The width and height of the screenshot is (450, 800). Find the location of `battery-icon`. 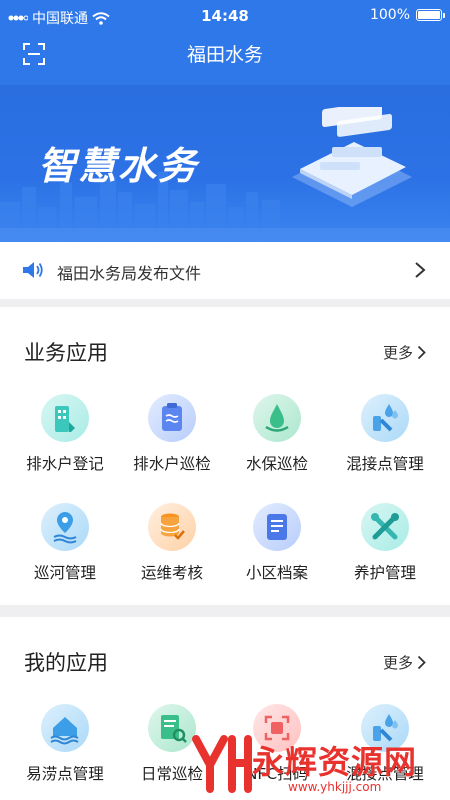

battery-icon is located at coordinates (430, 15).